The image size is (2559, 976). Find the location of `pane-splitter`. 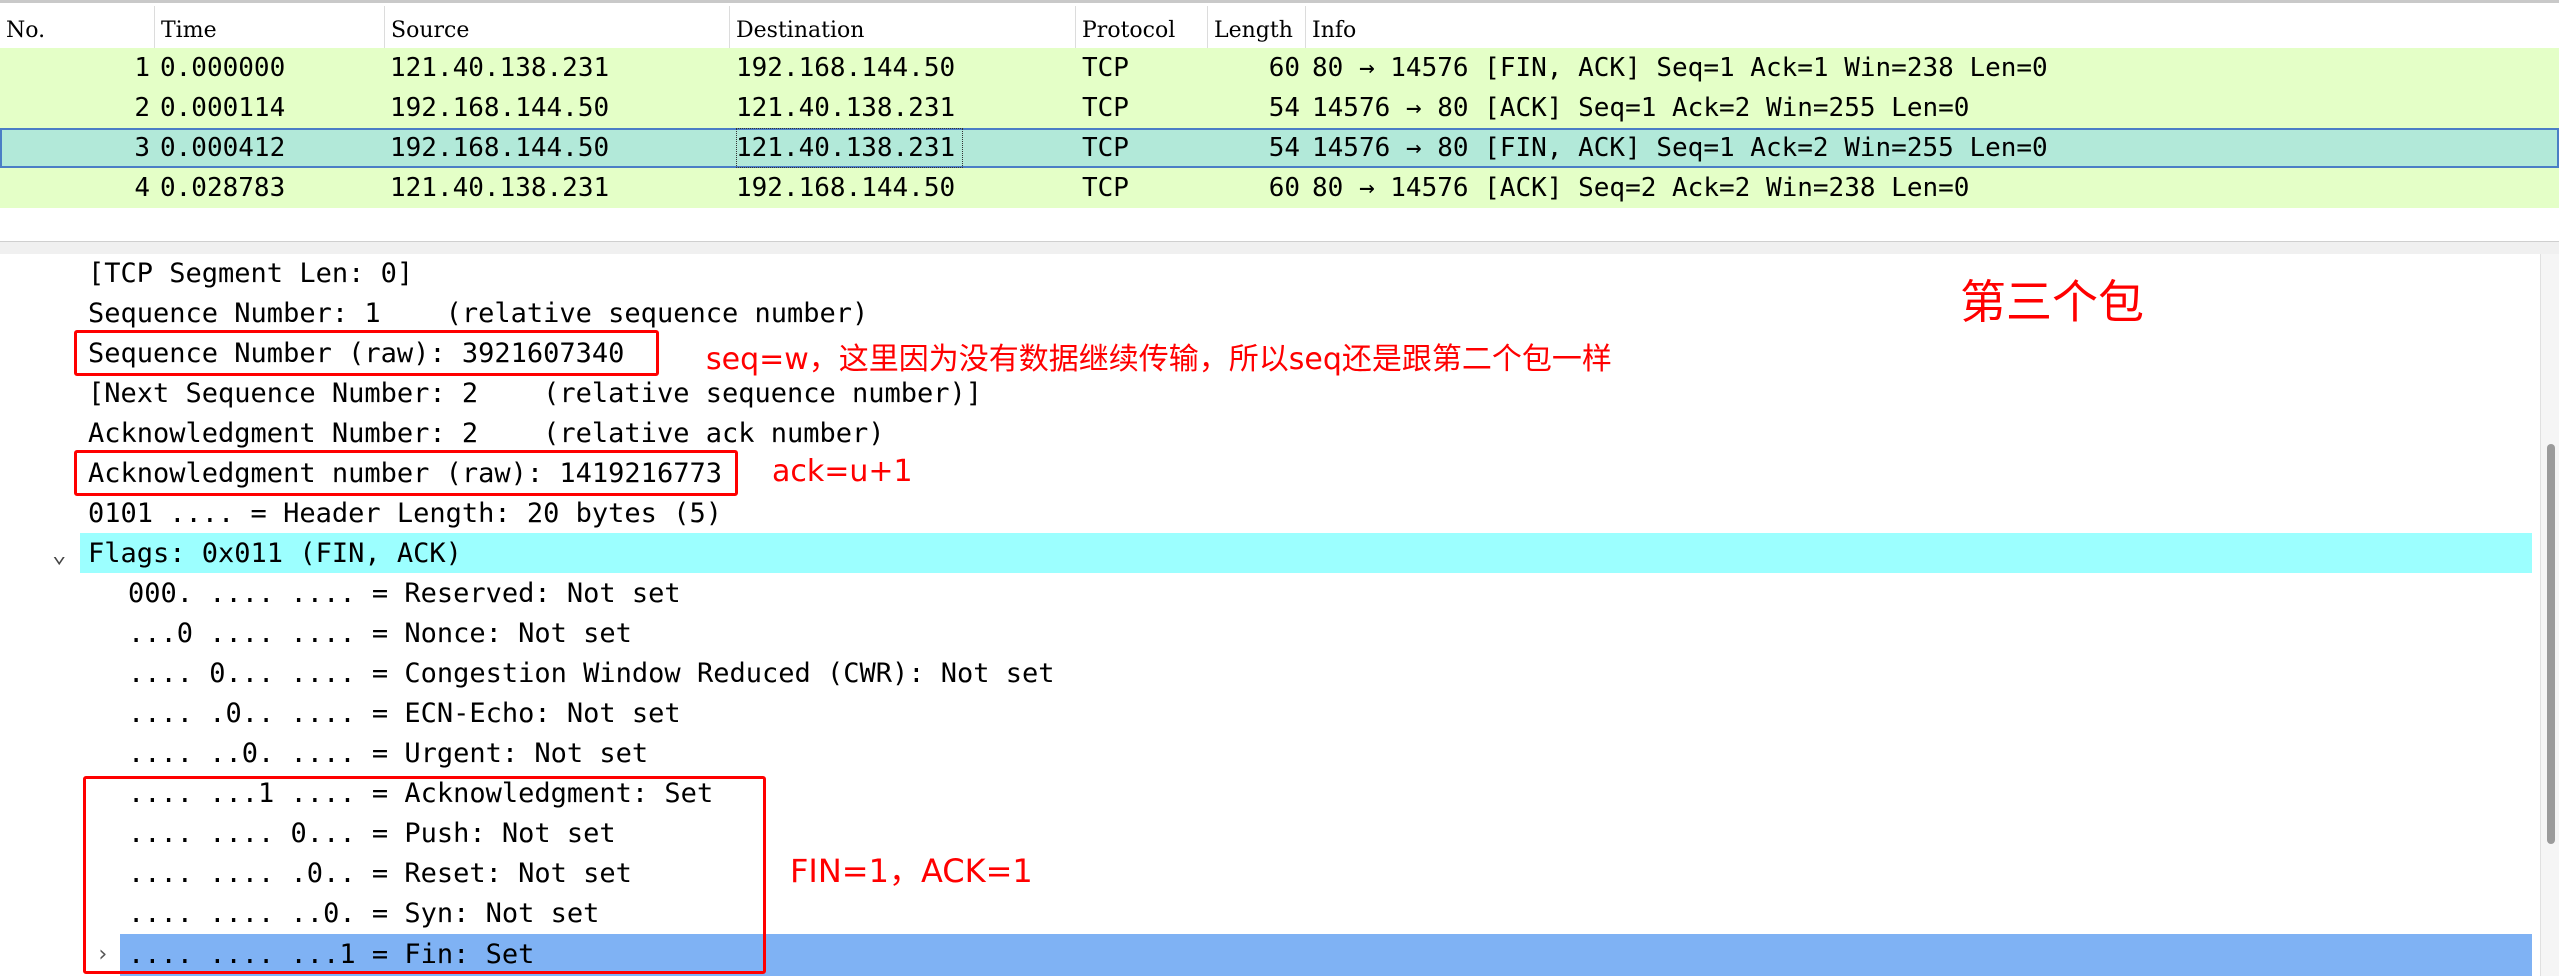

pane-splitter is located at coordinates (1279, 248).